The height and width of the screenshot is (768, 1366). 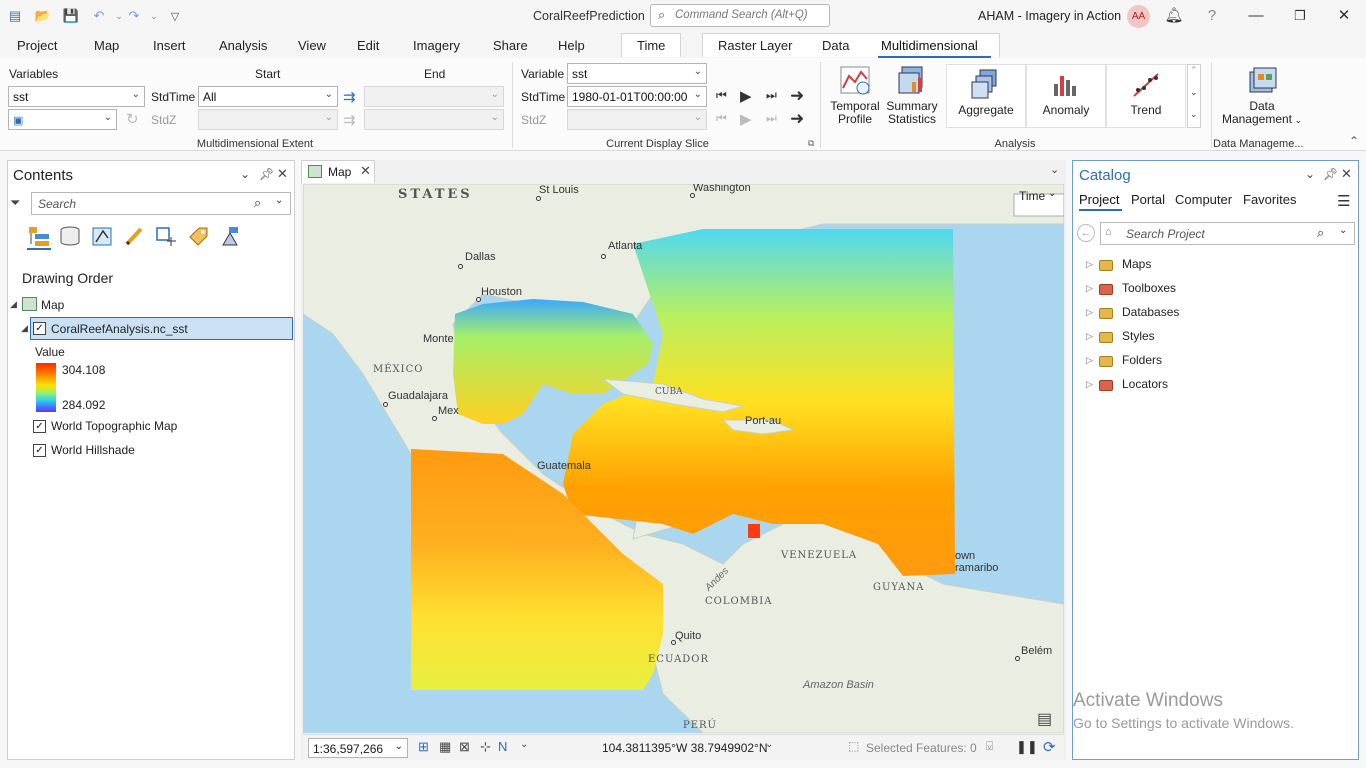 What do you see at coordinates (445, 747) in the screenshot?
I see `grid-icon: ▦` at bounding box center [445, 747].